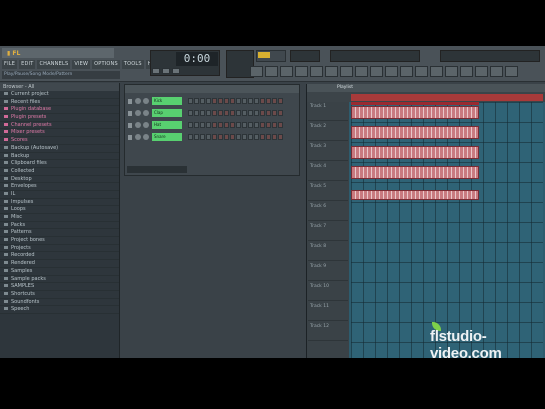 The height and width of the screenshot is (409, 545). Describe the element at coordinates (59, 180) in the screenshot. I see `browser-item: Desktop` at that location.